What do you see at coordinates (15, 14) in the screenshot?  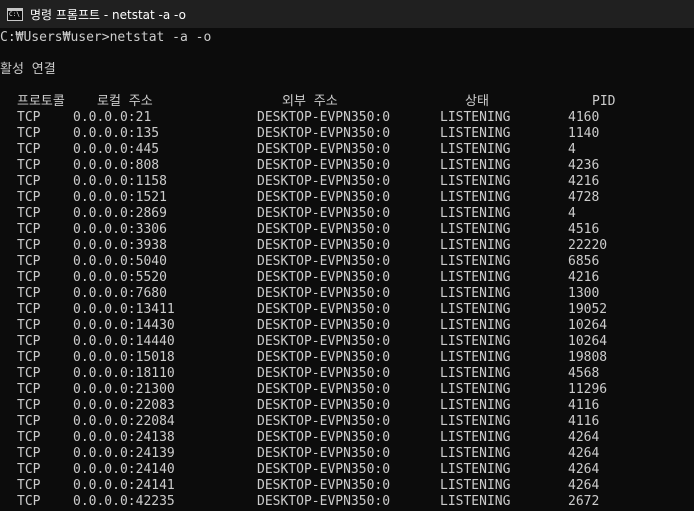 I see `cmd-icon` at bounding box center [15, 14].